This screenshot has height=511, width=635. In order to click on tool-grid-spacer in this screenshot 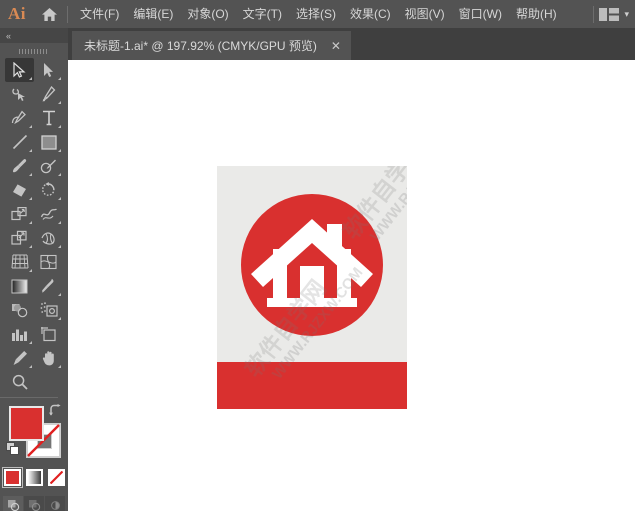, I will do `click(48, 382)`.